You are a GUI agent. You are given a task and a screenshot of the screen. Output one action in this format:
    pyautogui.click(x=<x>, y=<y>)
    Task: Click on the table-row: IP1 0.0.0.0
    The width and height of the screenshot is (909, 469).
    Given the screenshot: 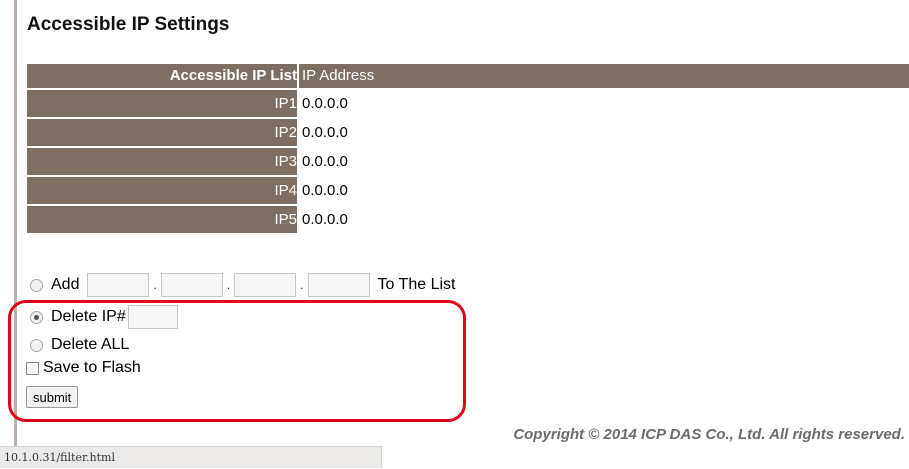 What is the action you would take?
    pyautogui.click(x=468, y=103)
    